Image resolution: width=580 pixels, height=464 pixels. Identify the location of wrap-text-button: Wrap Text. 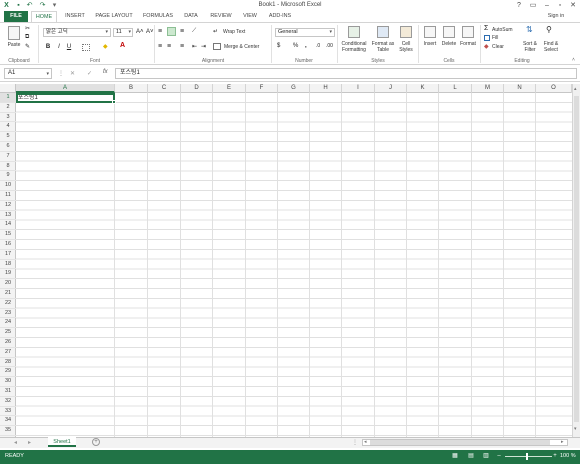
(234, 32).